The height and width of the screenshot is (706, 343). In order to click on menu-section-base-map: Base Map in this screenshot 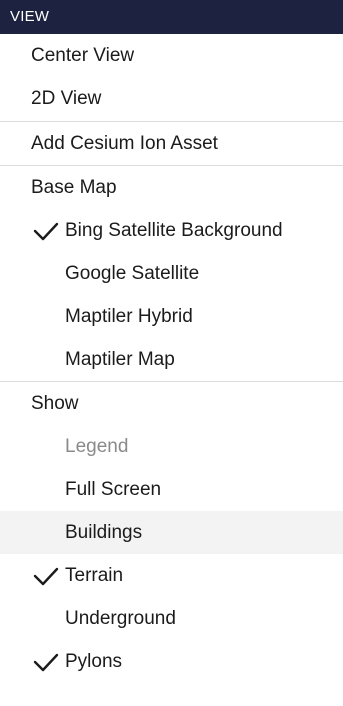, I will do `click(74, 187)`.